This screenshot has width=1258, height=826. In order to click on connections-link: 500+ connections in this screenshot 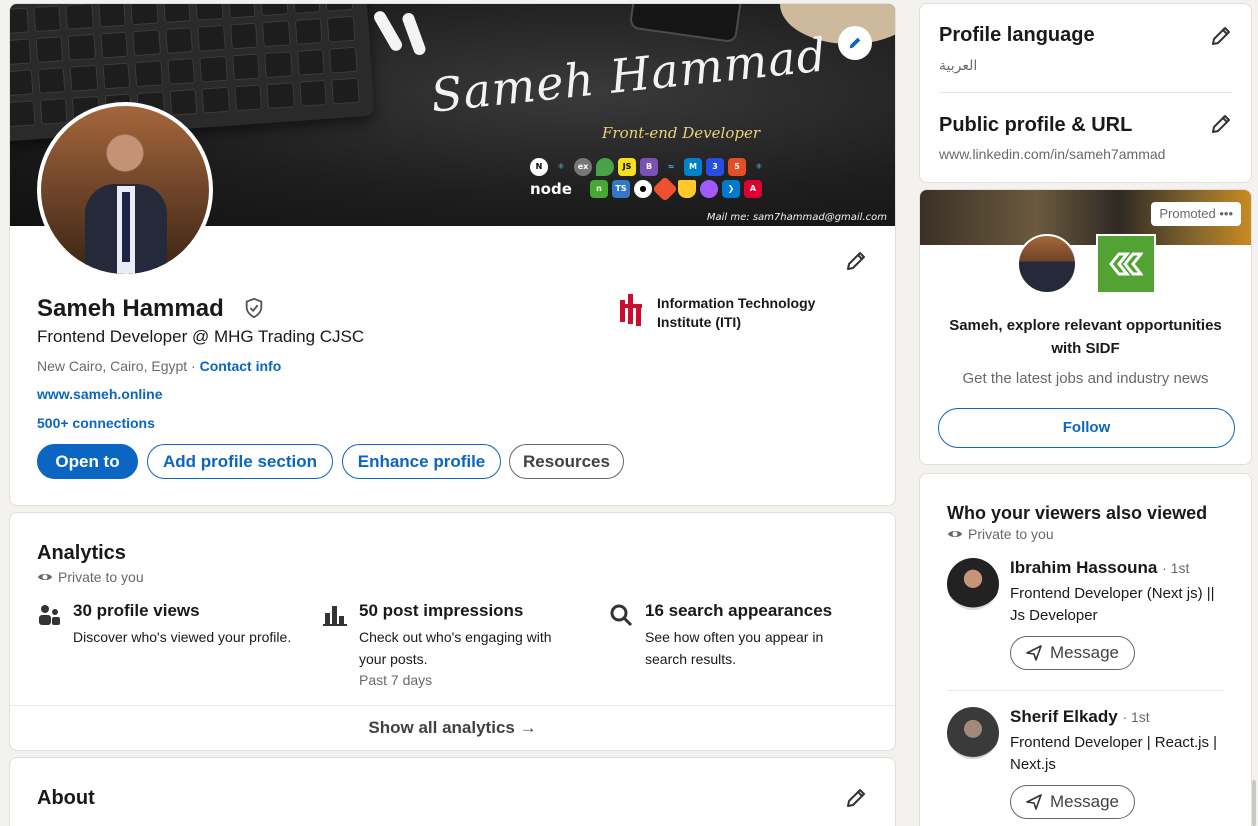, I will do `click(96, 423)`.